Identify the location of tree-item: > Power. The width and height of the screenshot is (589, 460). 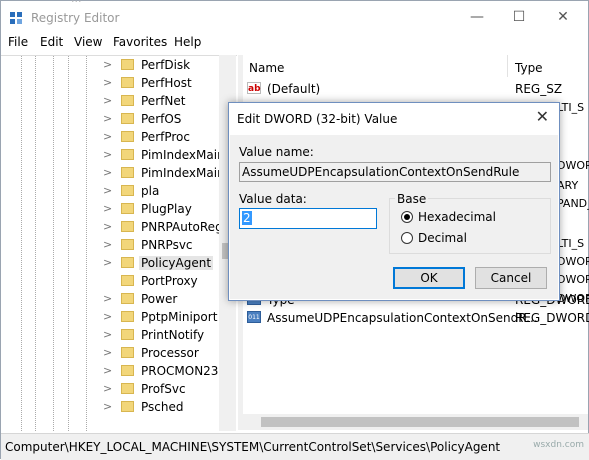
(119, 300).